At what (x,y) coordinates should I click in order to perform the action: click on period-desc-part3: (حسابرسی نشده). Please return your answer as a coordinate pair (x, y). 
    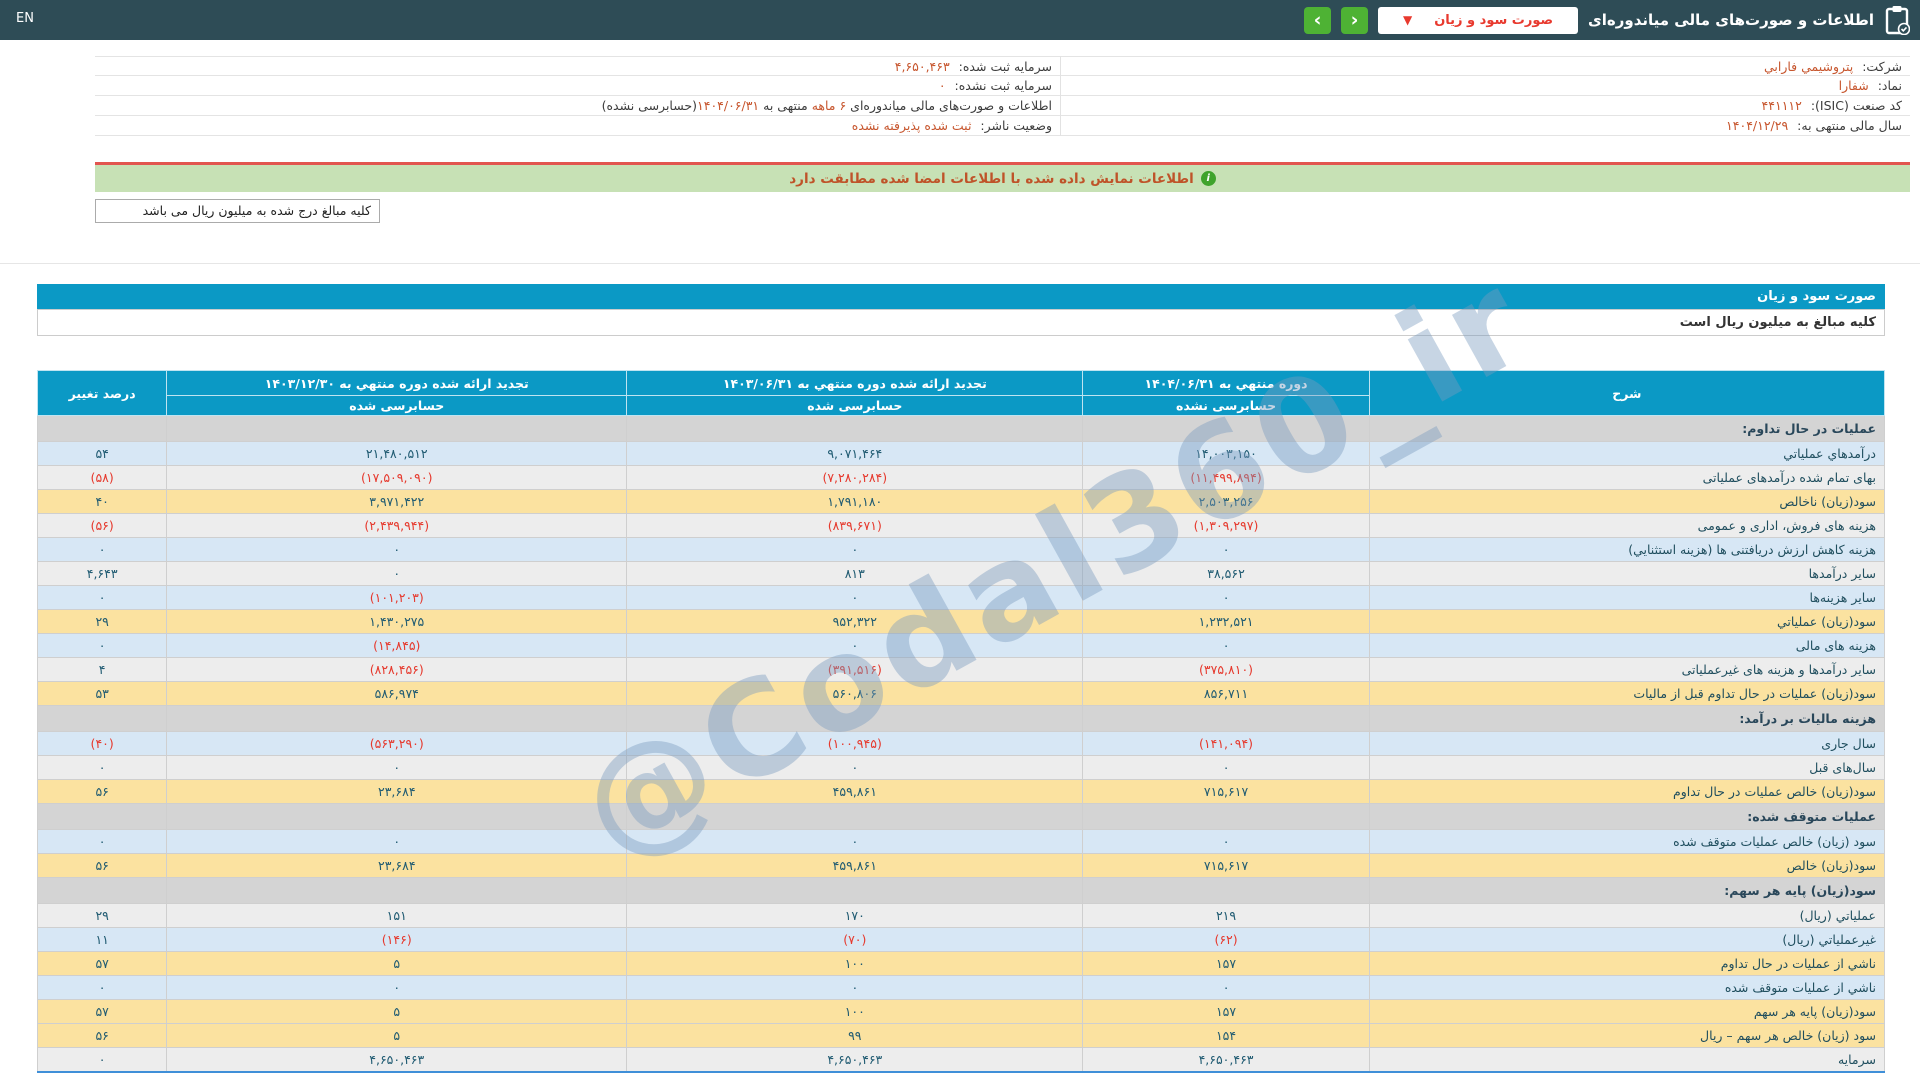
    Looking at the image, I should click on (649, 105).